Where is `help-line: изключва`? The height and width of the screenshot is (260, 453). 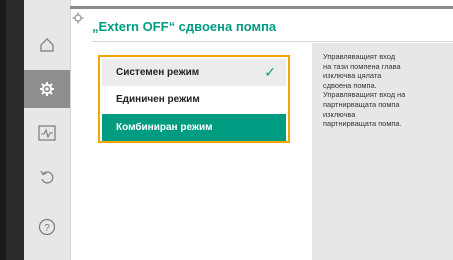 help-line: изключва is located at coordinates (339, 114).